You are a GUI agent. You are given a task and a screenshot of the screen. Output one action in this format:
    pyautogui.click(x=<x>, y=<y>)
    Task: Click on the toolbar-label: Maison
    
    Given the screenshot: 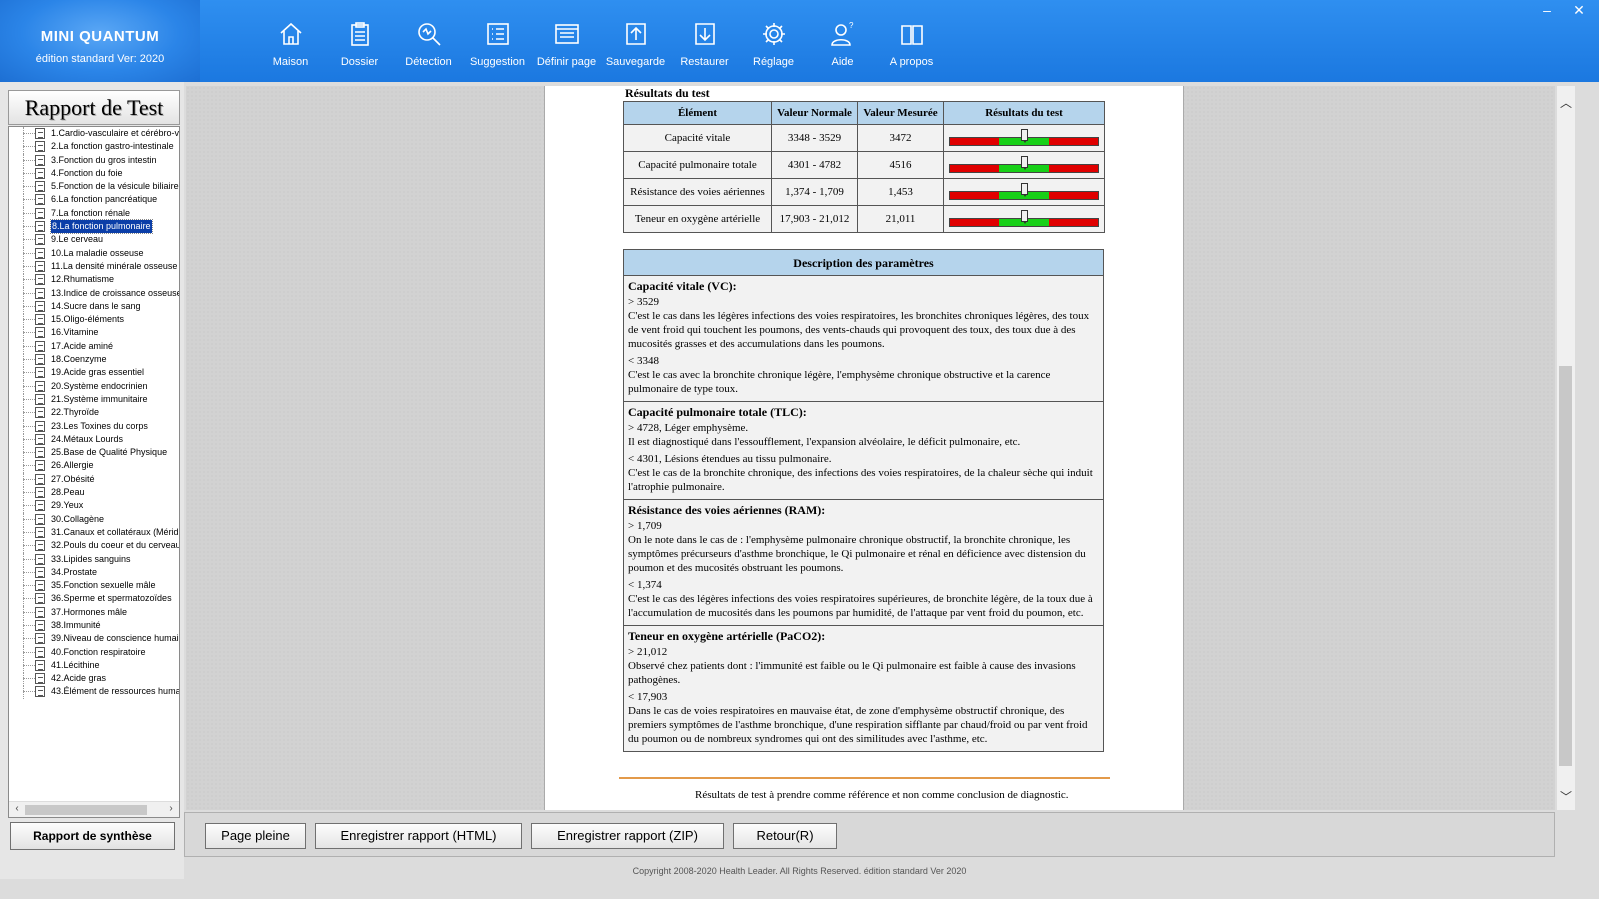 What is the action you would take?
    pyautogui.click(x=290, y=62)
    